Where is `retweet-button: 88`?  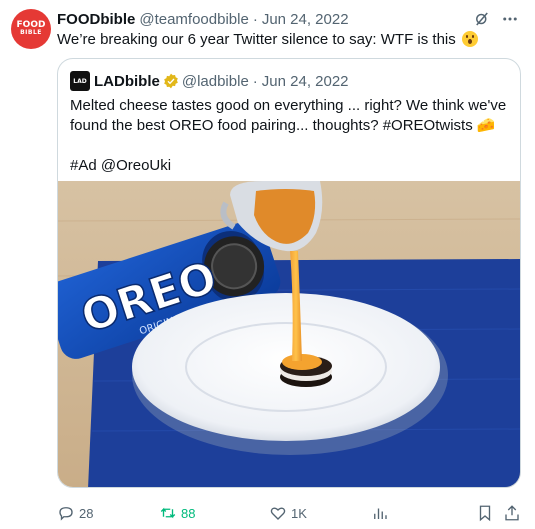
retweet-button: 88 is located at coordinates (177, 513).